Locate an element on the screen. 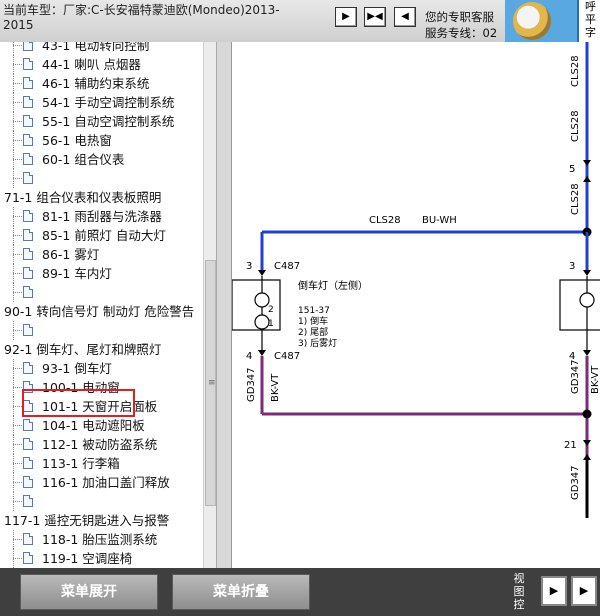  bottom-toolbar: 菜单展开 菜单折叠 视图控 ▶ ▶ is located at coordinates (300, 592).